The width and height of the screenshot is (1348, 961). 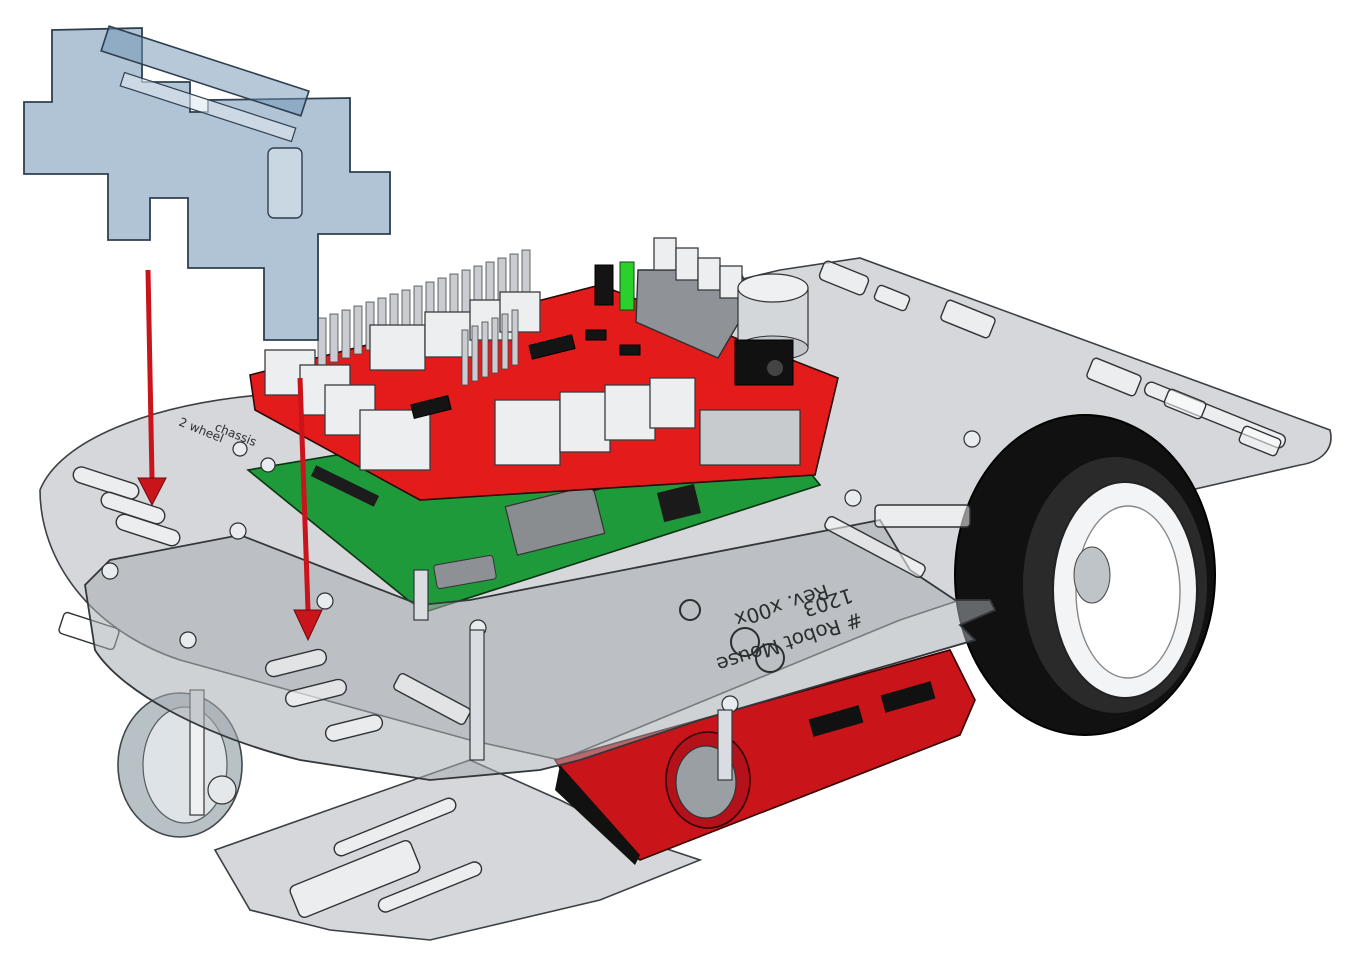 I want to click on alignment-tool, so click(x=207, y=183).